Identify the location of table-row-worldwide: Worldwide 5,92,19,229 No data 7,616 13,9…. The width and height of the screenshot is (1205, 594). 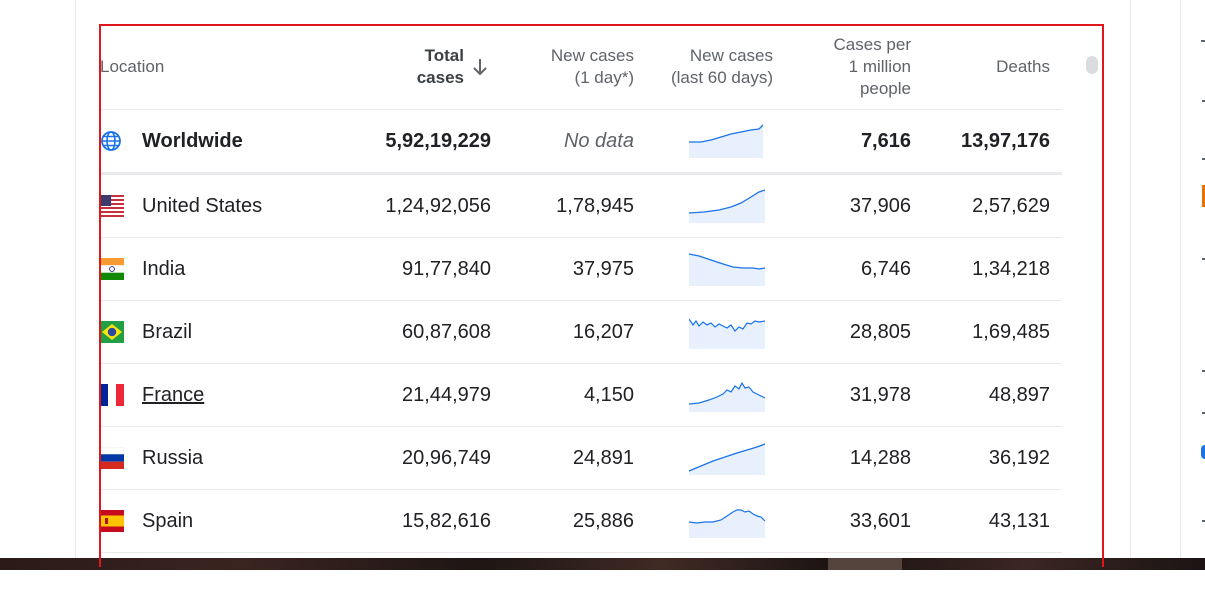
(581, 142).